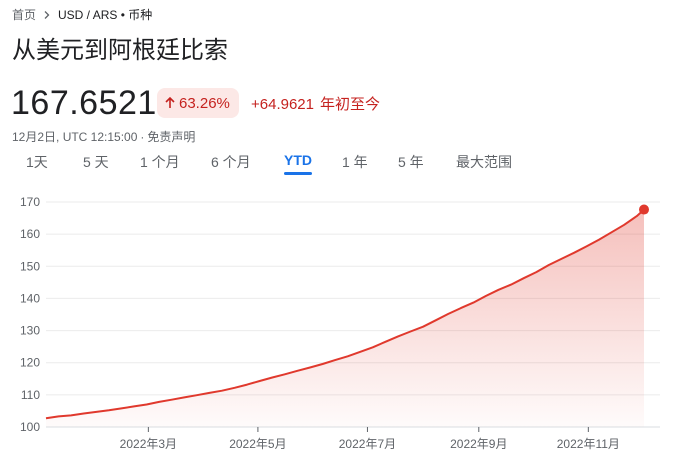  I want to click on change-period-label: 年初至今, so click(349, 104).